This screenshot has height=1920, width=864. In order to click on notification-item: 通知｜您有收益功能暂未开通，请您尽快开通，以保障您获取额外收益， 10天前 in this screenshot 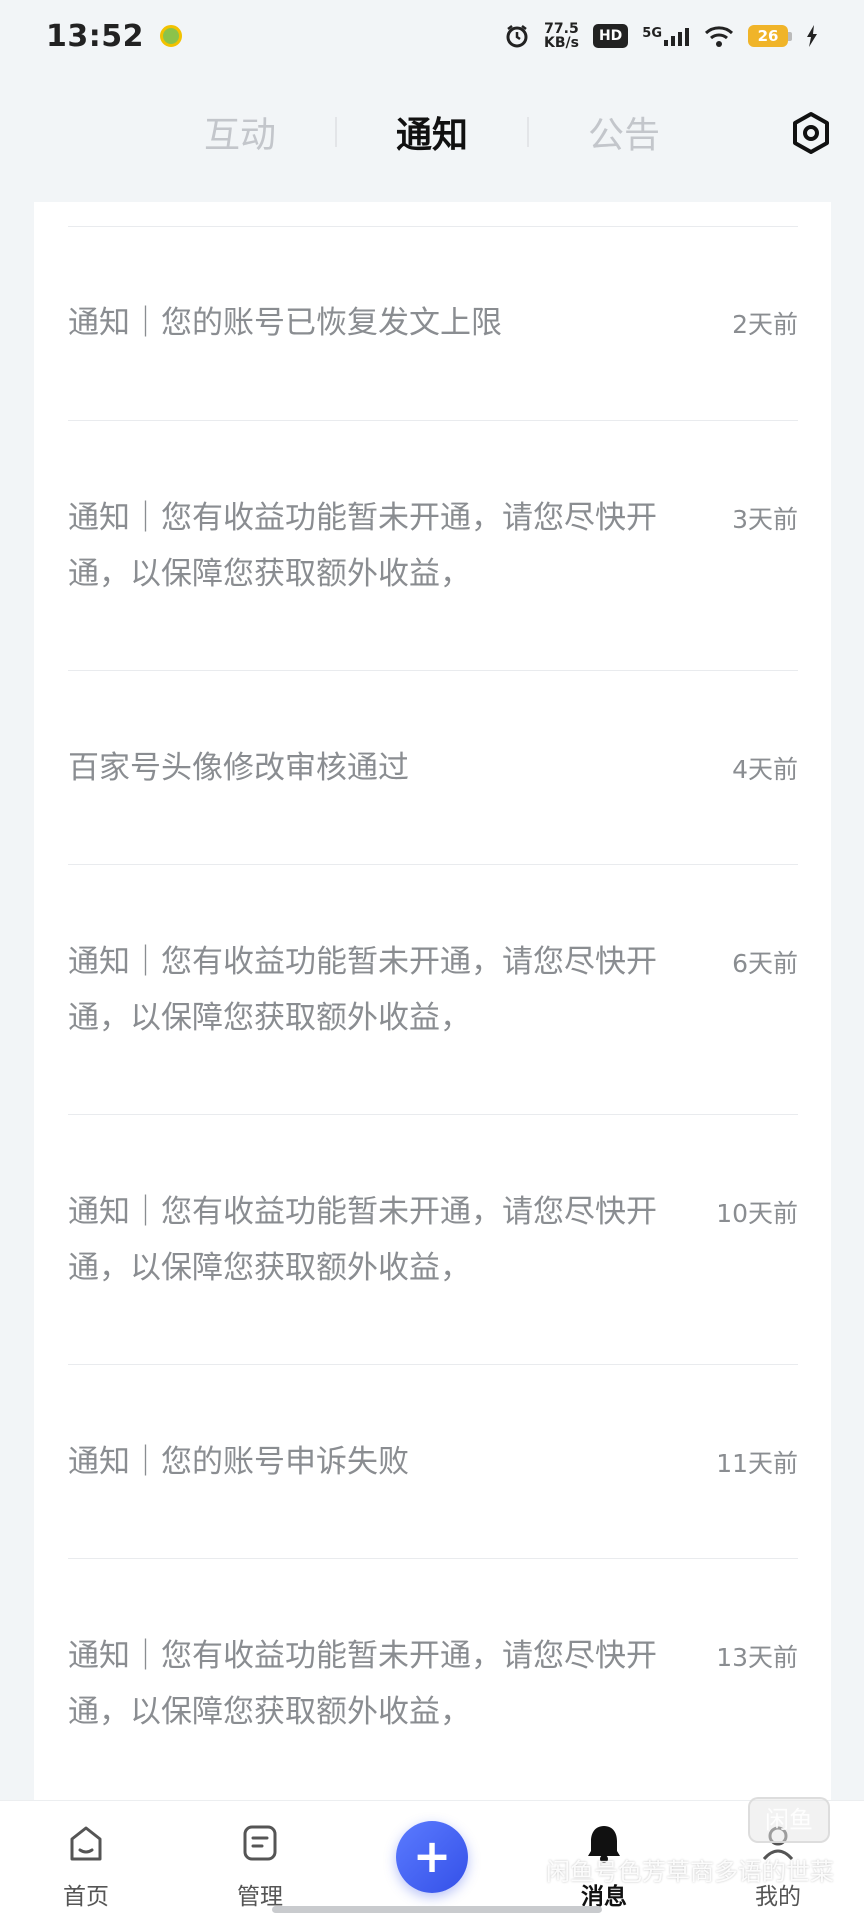, I will do `click(433, 1239)`.